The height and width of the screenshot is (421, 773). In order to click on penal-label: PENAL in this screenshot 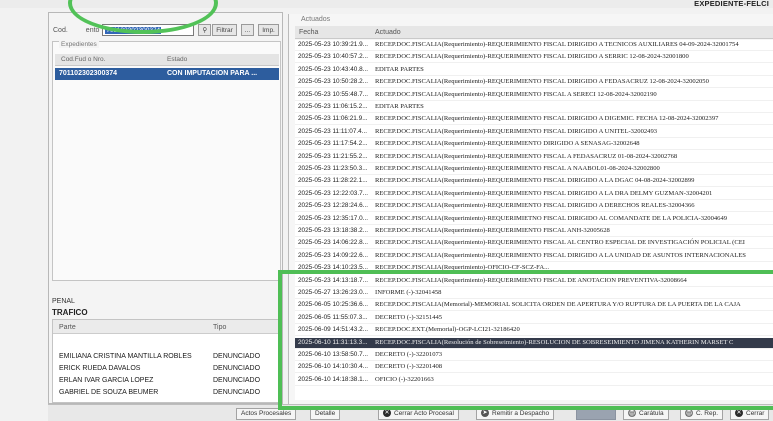, I will do `click(63, 301)`.